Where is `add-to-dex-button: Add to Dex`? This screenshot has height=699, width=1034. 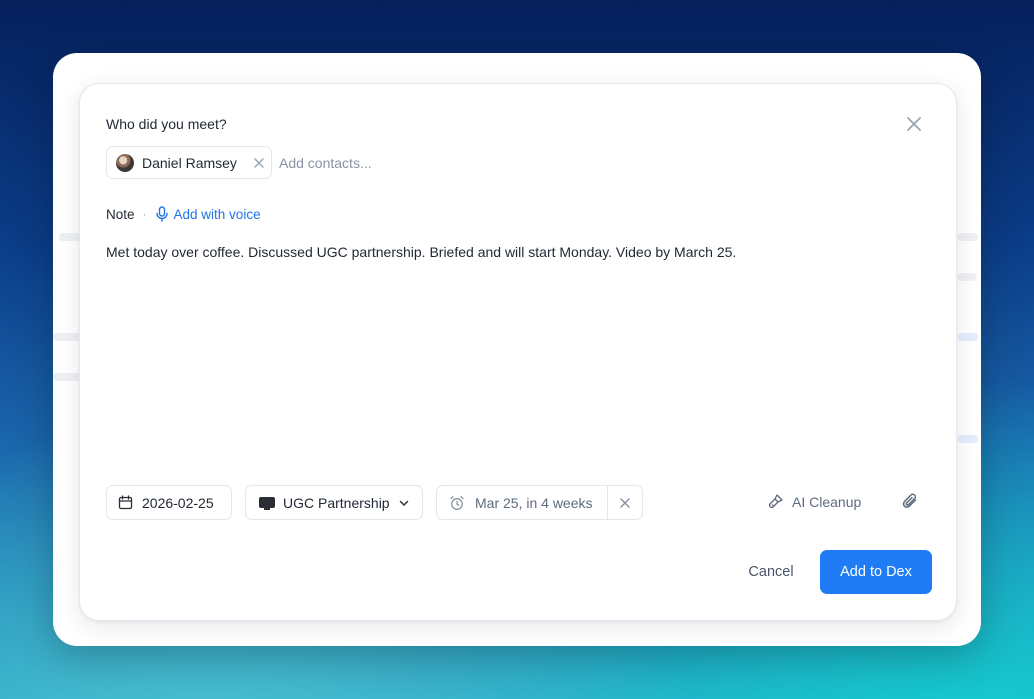 add-to-dex-button: Add to Dex is located at coordinates (876, 572).